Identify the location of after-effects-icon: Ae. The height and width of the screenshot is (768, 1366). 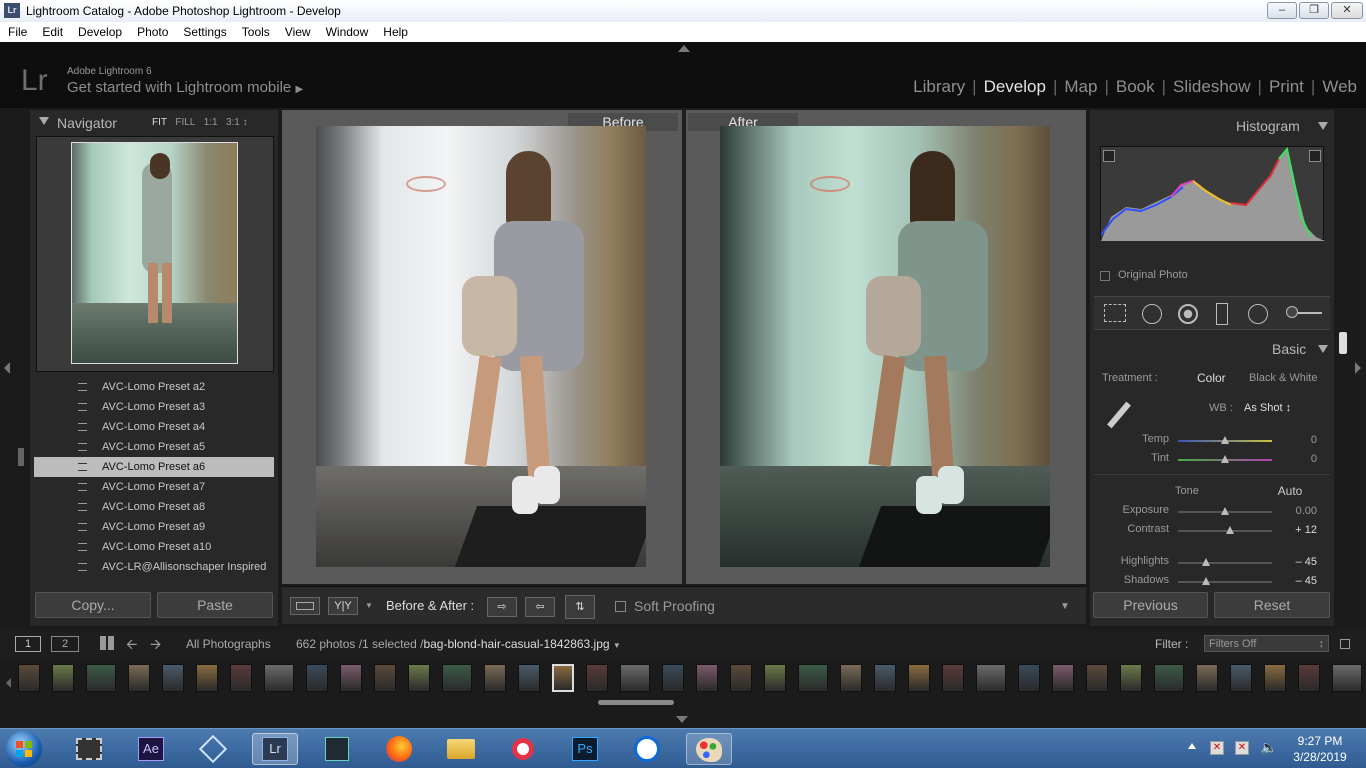
(151, 749).